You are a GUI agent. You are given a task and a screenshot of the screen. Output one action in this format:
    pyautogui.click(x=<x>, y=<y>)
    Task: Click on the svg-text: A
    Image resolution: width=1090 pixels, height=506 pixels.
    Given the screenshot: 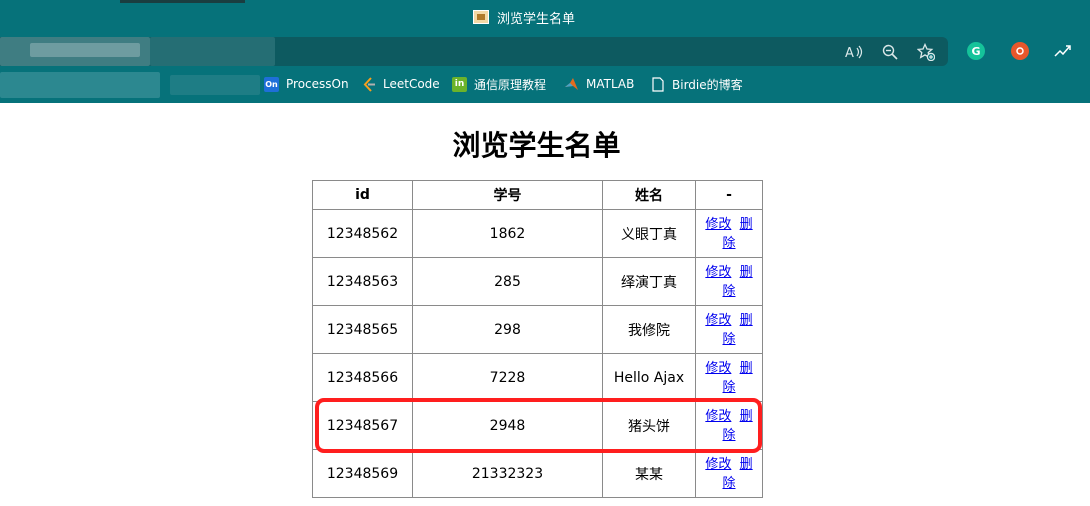 What is the action you would take?
    pyautogui.click(x=849, y=53)
    